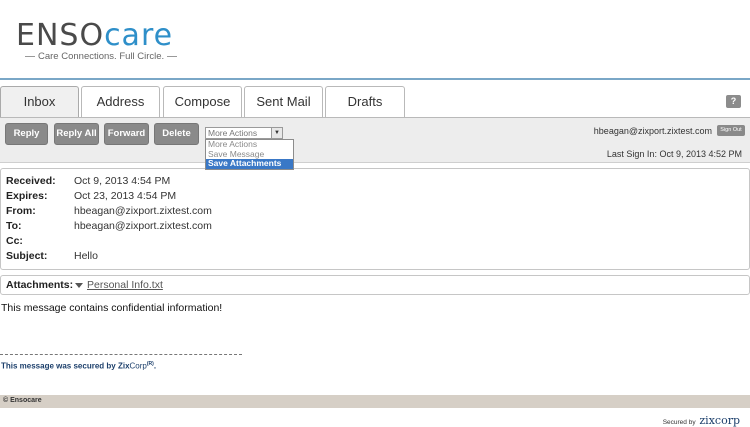 The height and width of the screenshot is (427, 750). I want to click on forward-button: Forward, so click(126, 134).